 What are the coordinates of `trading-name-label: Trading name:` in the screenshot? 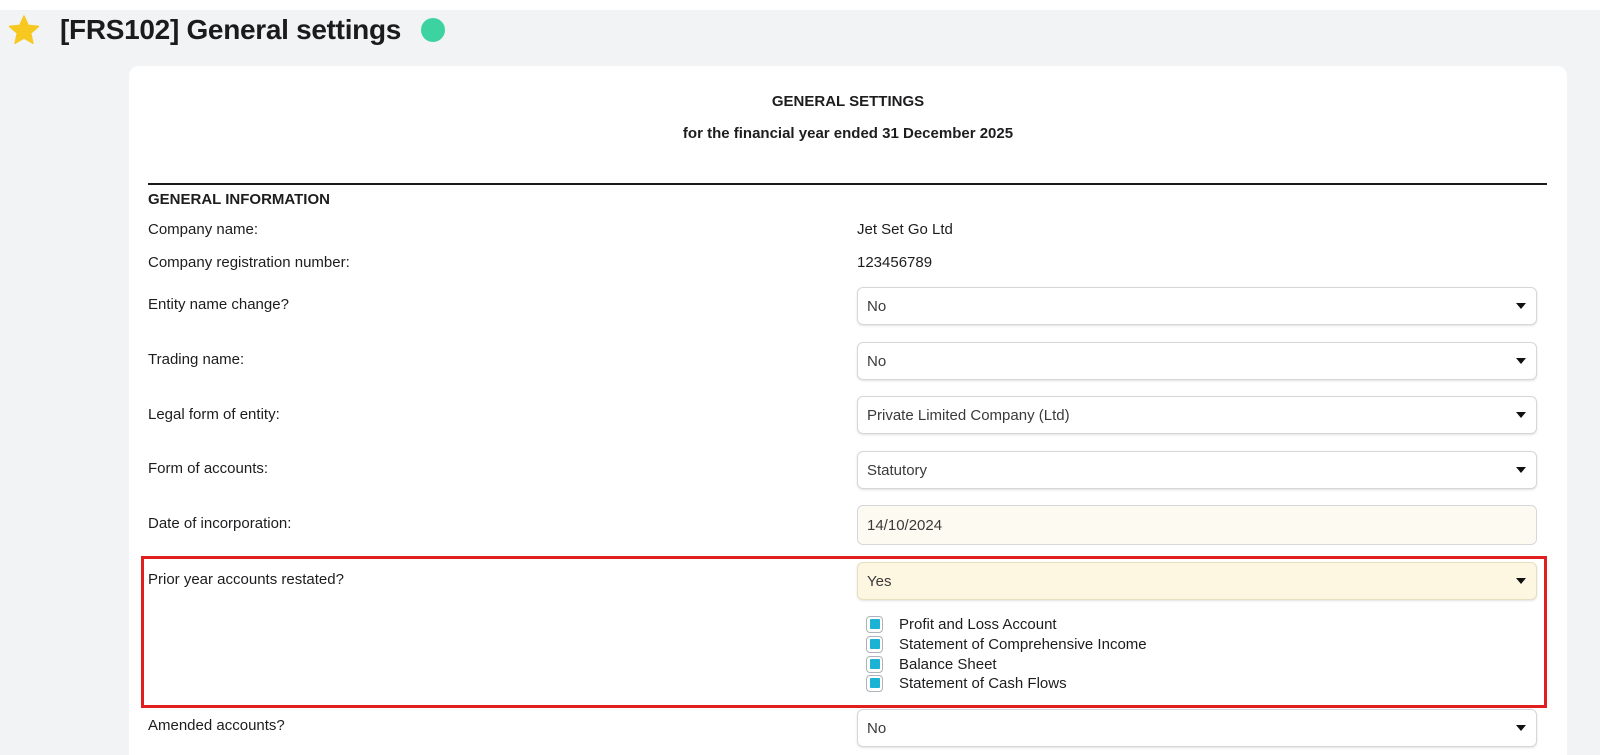 It's located at (196, 359).